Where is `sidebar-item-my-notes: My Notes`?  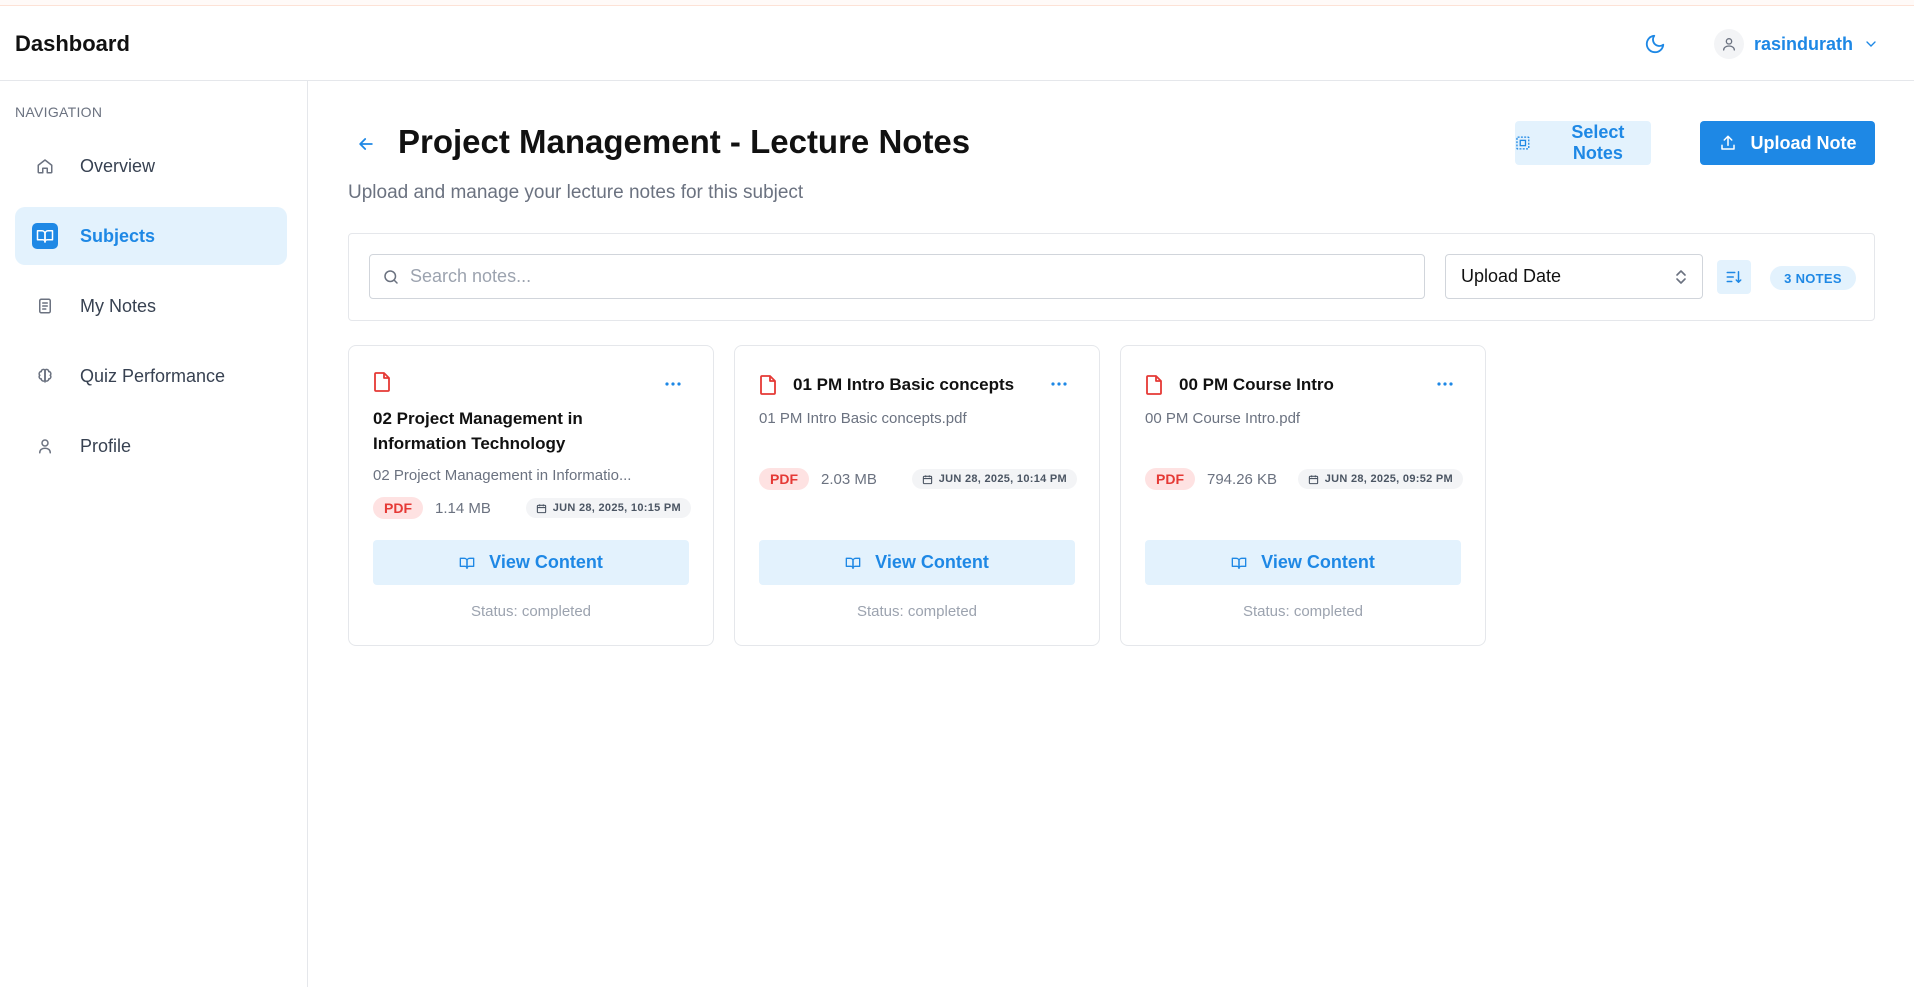 sidebar-item-my-notes: My Notes is located at coordinates (151, 306).